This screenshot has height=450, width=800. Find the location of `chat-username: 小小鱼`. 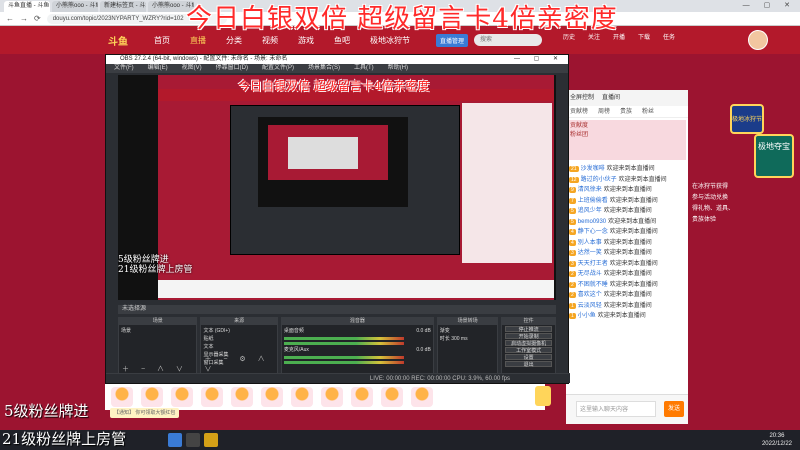

chat-username: 小小鱼 is located at coordinates (587, 316).